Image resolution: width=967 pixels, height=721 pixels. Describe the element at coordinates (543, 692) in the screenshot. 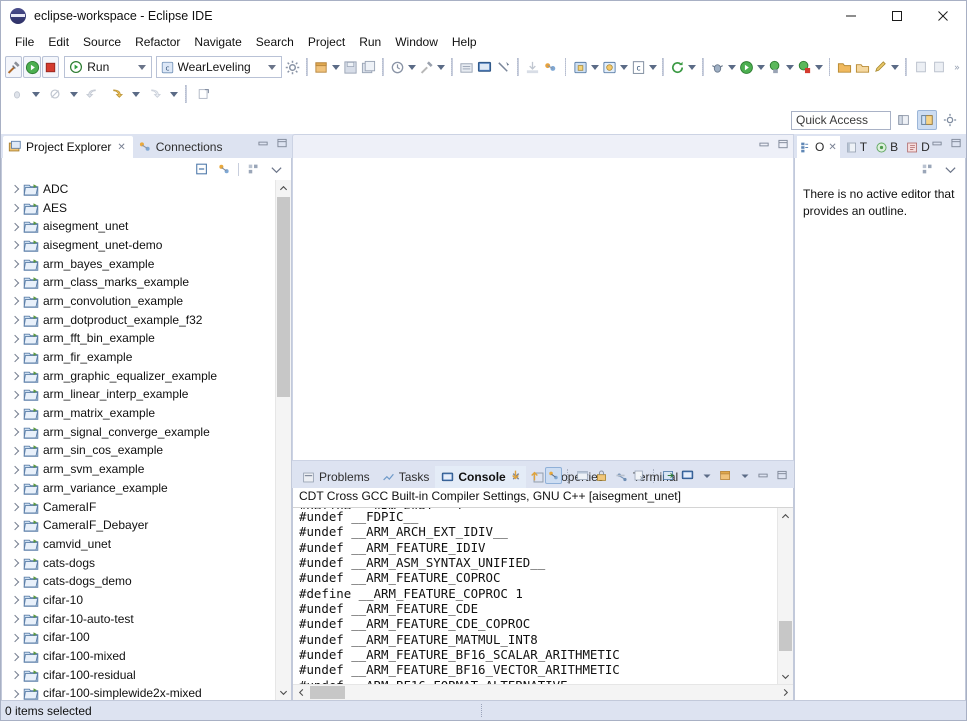

I see `console-horizontal-scrollbar` at that location.